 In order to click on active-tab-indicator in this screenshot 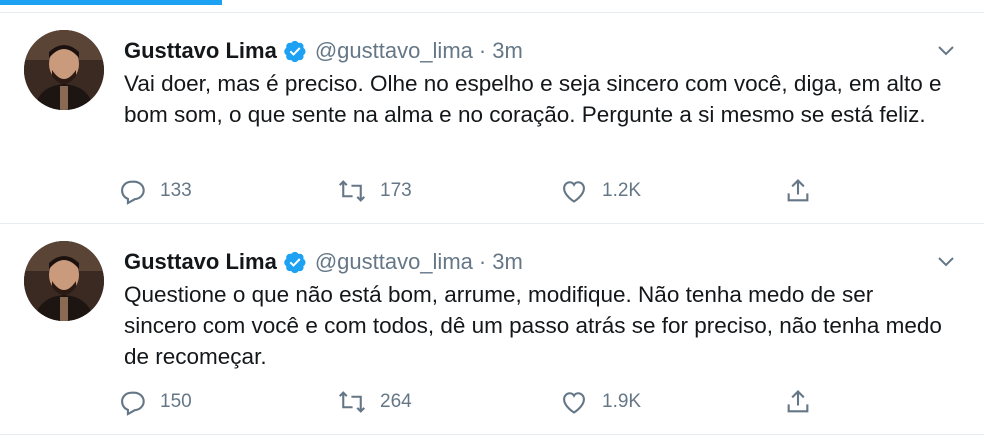, I will do `click(111, 2)`.